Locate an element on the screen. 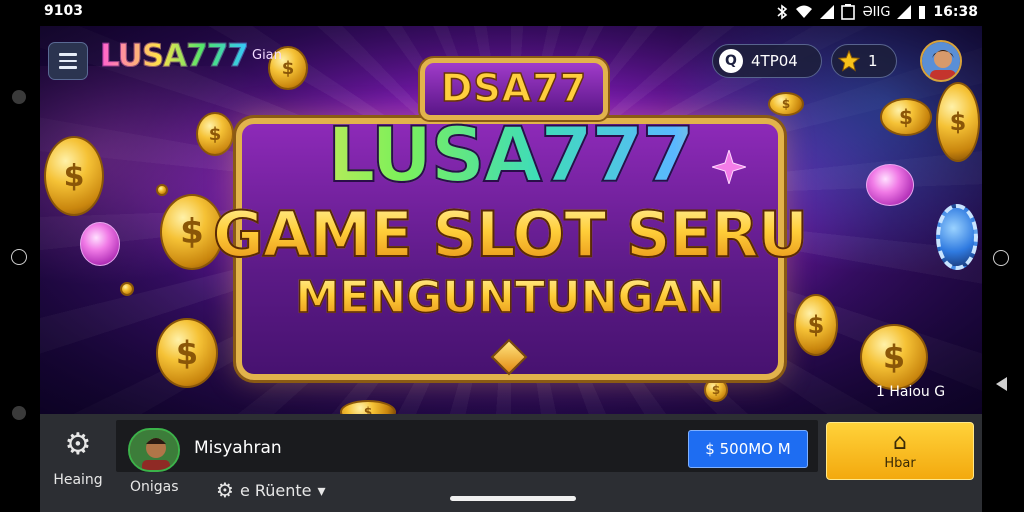 Image resolution: width=1024 pixels, height=512 pixels. language-selector: ⚙ e Rüente ▾ is located at coordinates (271, 490).